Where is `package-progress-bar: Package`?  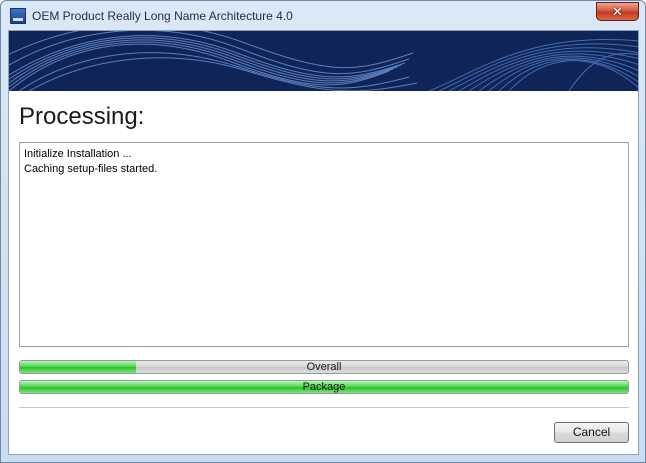
package-progress-bar: Package is located at coordinates (324, 387).